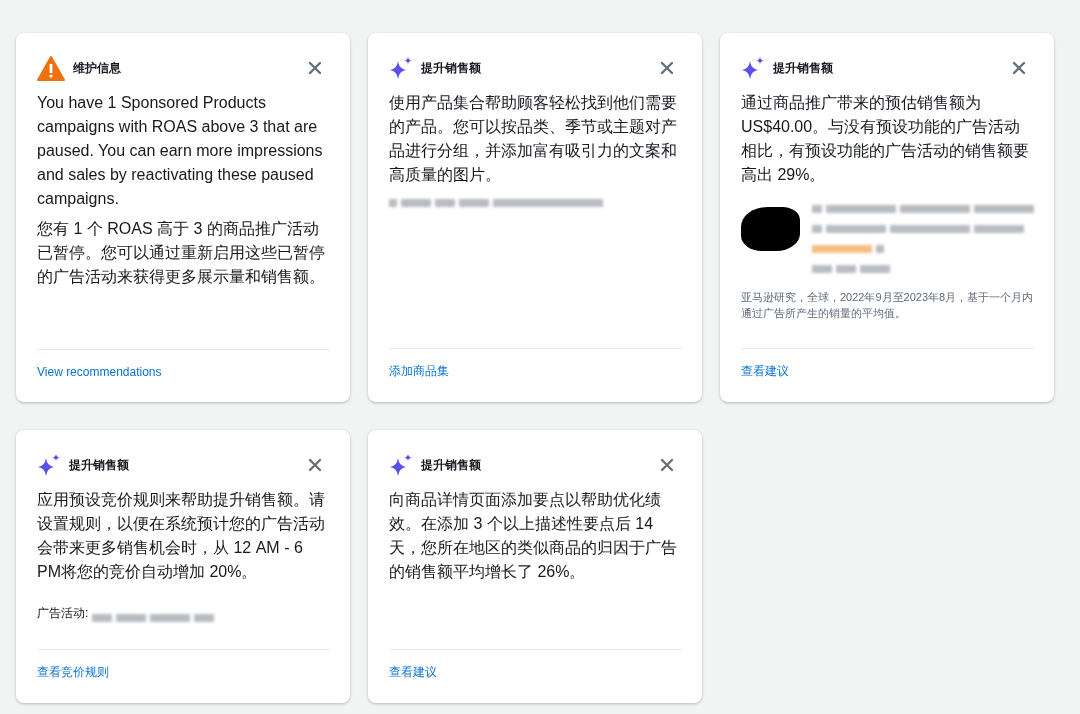 The image size is (1080, 714). I want to click on warning-icon, so click(51, 68).